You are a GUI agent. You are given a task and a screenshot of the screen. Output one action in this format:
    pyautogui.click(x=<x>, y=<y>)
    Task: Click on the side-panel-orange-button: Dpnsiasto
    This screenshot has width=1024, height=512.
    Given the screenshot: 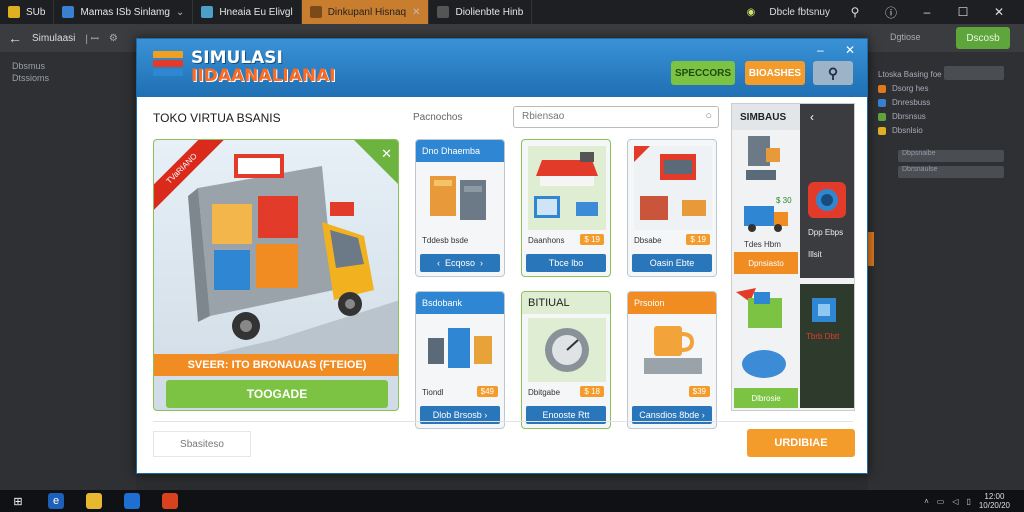 What is the action you would take?
    pyautogui.click(x=766, y=263)
    